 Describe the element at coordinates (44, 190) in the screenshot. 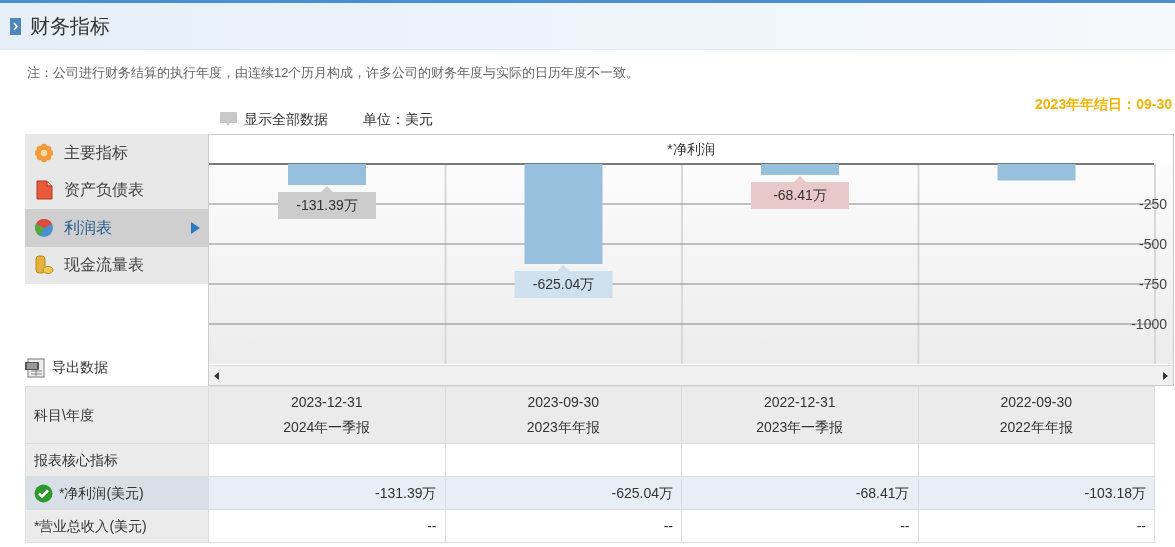

I see `document-icon` at that location.